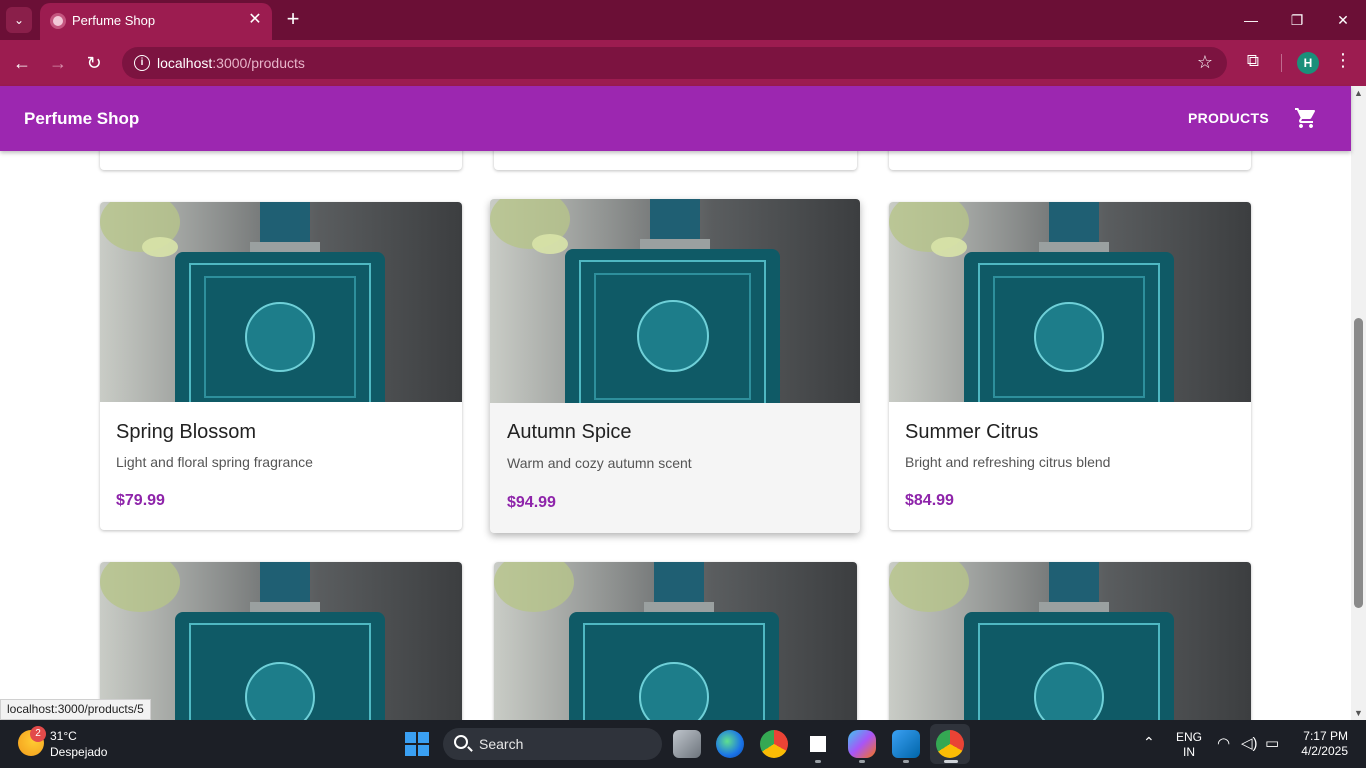  Describe the element at coordinates (569, 432) in the screenshot. I see `product-name: Autumn Spice` at that location.